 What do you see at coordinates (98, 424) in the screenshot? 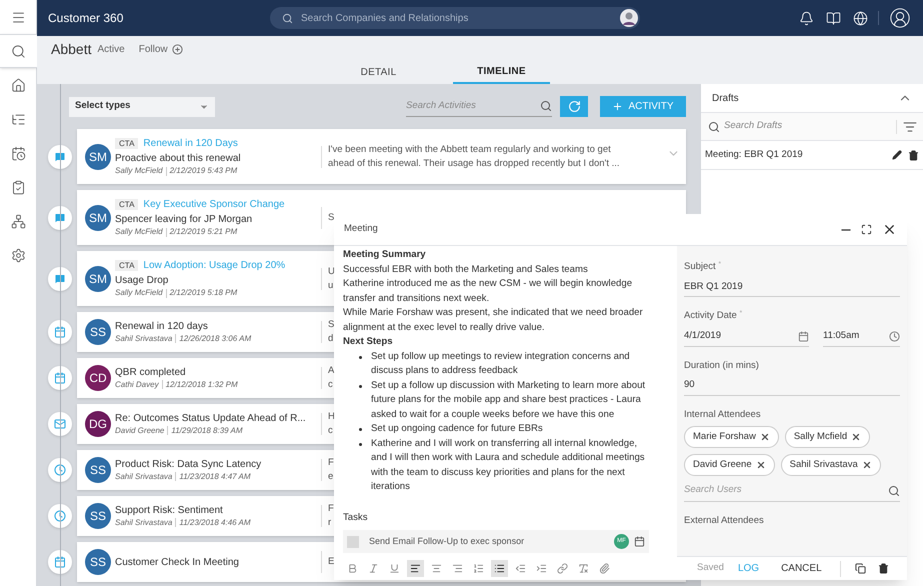
I see `avatar: DG` at bounding box center [98, 424].